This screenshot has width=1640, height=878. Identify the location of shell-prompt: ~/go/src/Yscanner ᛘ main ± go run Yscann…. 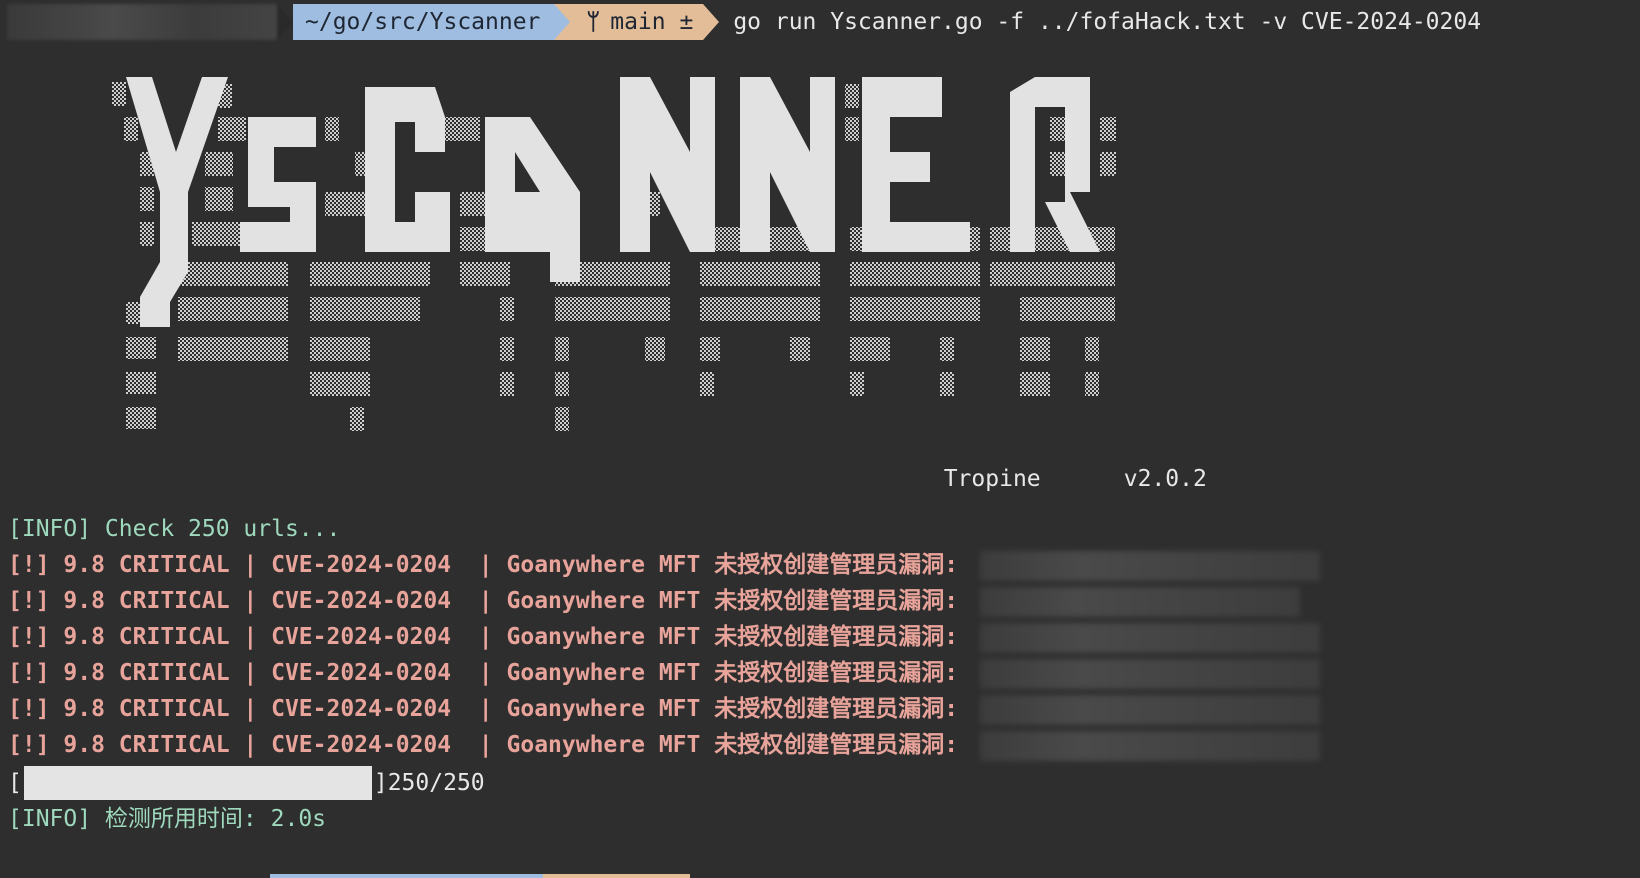
(820, 22).